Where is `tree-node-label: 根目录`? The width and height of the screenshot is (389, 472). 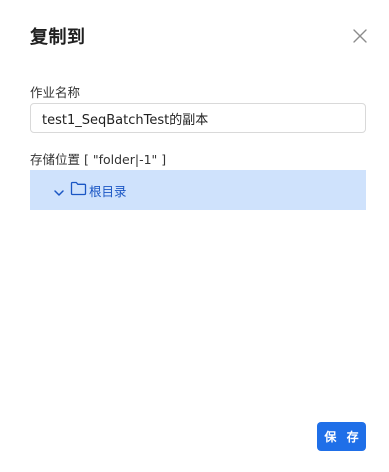
tree-node-label: 根目录 is located at coordinates (108, 191).